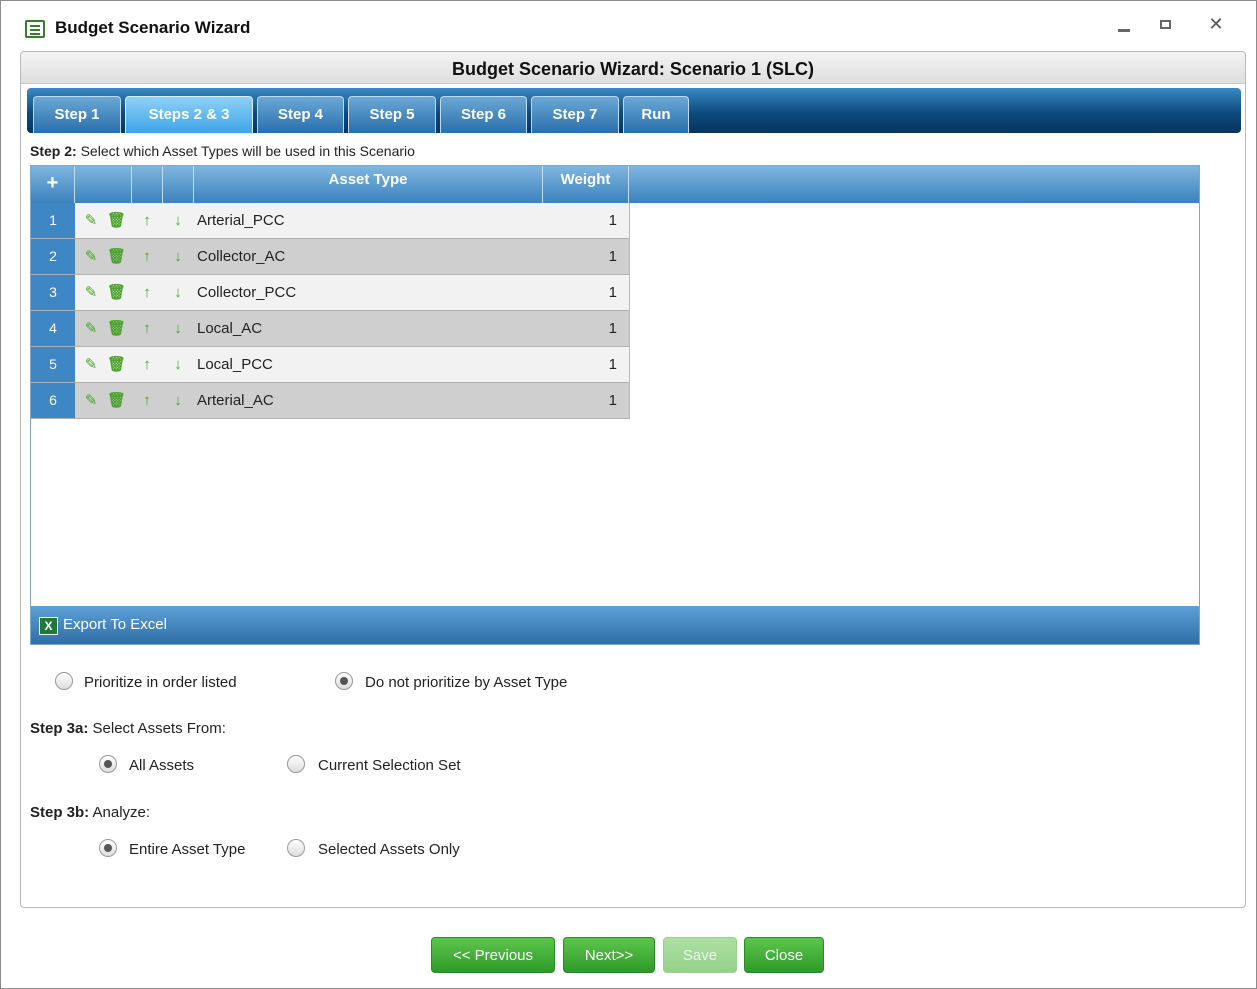 The height and width of the screenshot is (989, 1257). Describe the element at coordinates (784, 955) in the screenshot. I see `close-button: Close` at that location.